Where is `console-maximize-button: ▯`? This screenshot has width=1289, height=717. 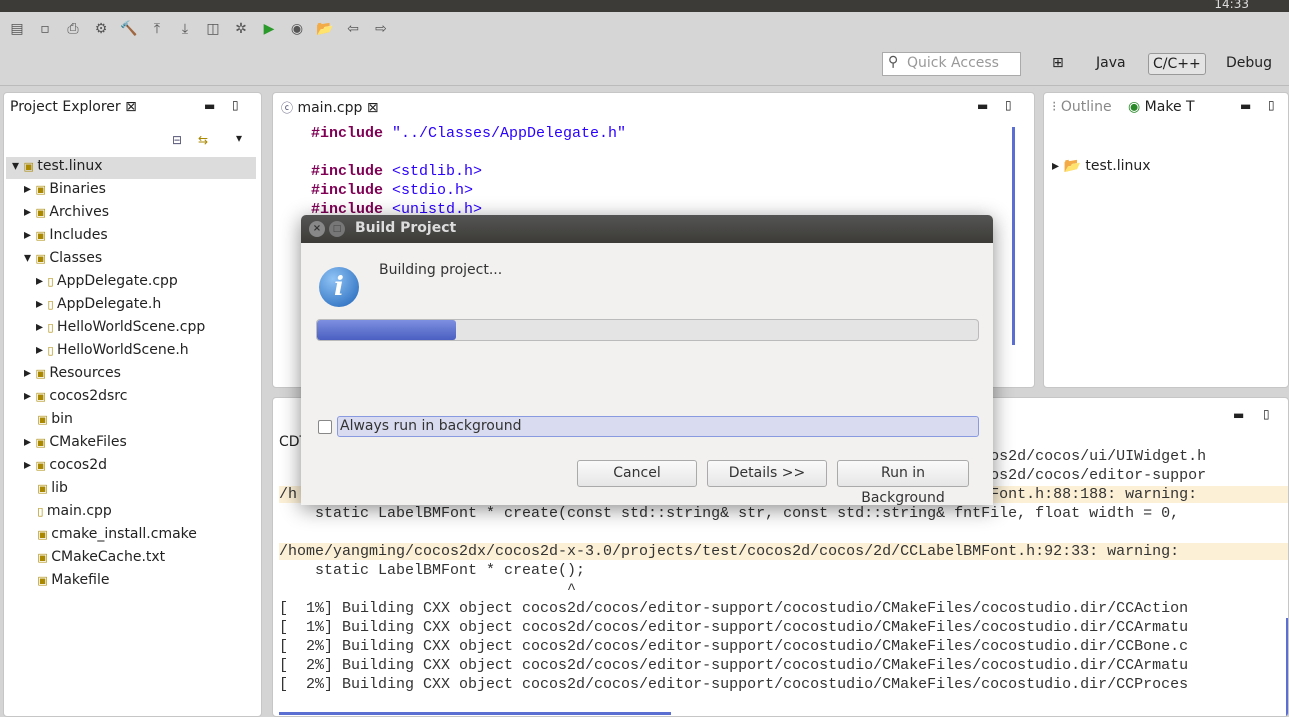
console-maximize-button: ▯ is located at coordinates (1266, 414).